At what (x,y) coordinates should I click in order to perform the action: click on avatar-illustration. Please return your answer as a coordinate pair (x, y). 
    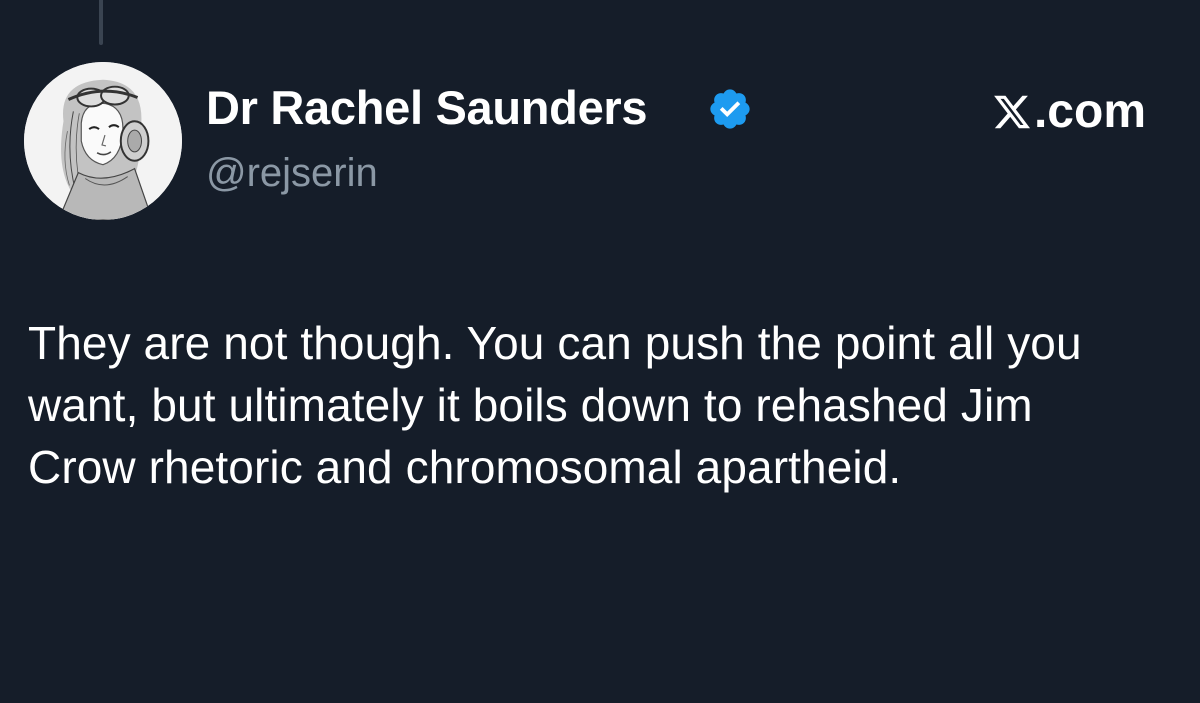
    Looking at the image, I should click on (103, 141).